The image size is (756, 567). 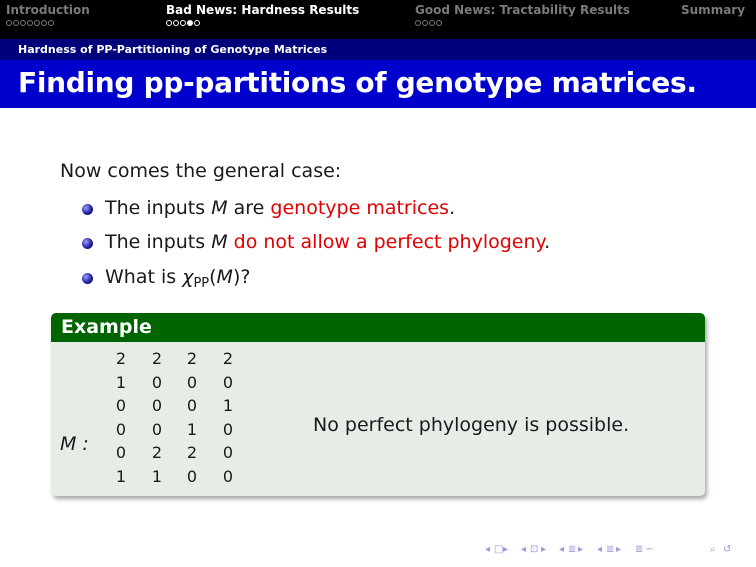 What do you see at coordinates (713, 549) in the screenshot?
I see `nav-symbol-icon: ⌕` at bounding box center [713, 549].